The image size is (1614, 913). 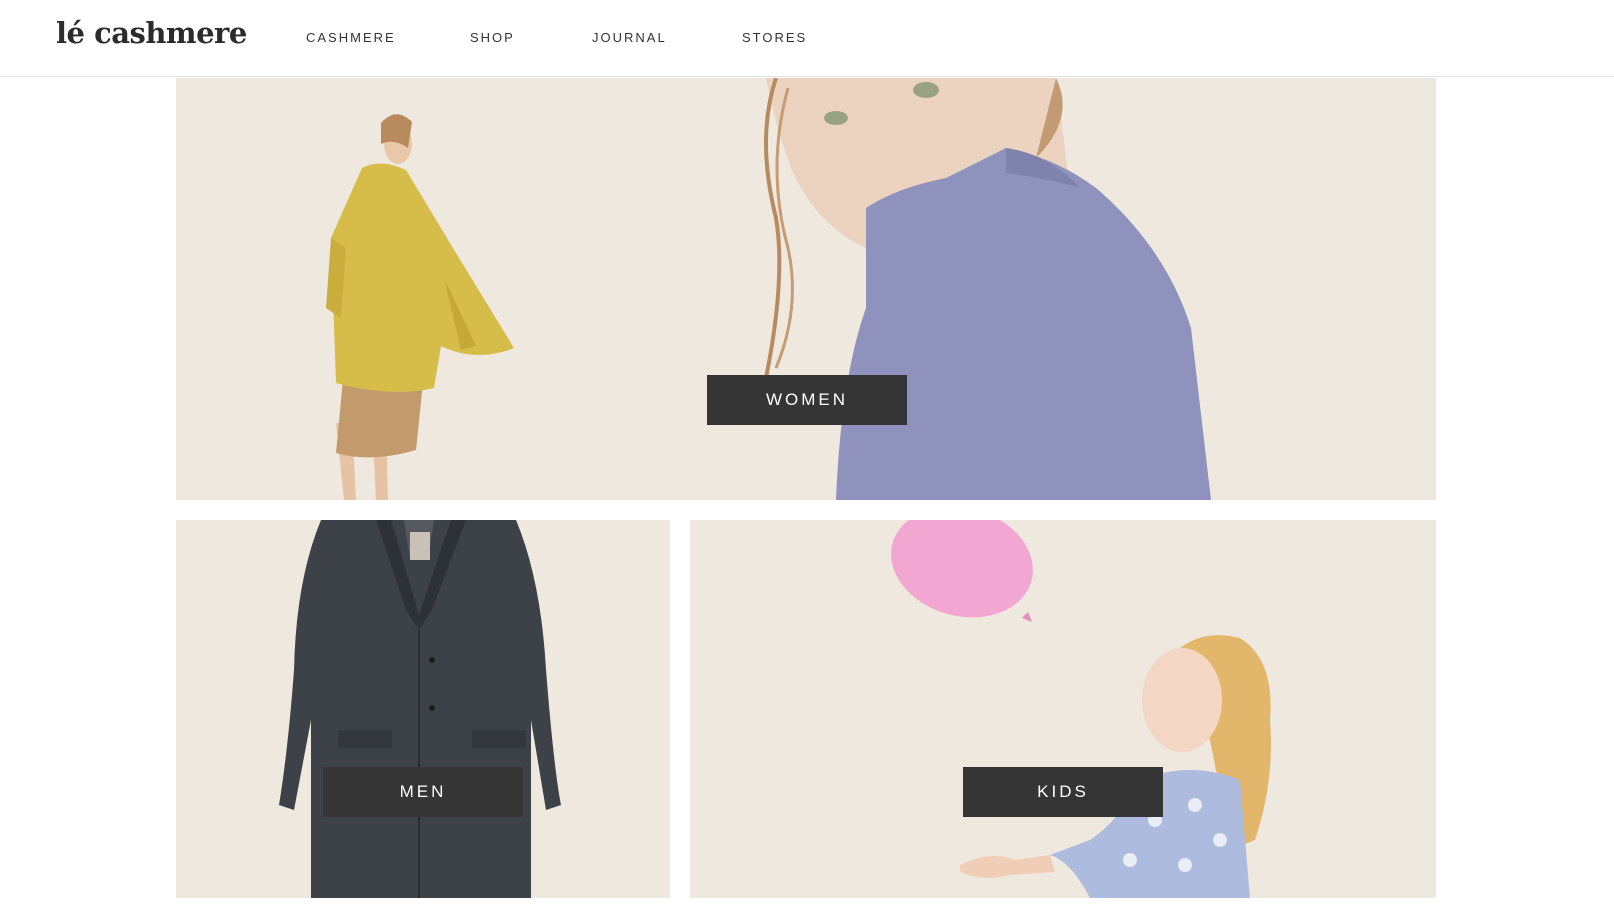 What do you see at coordinates (987, 289) in the screenshot?
I see `woman-lavender-sweater-figure` at bounding box center [987, 289].